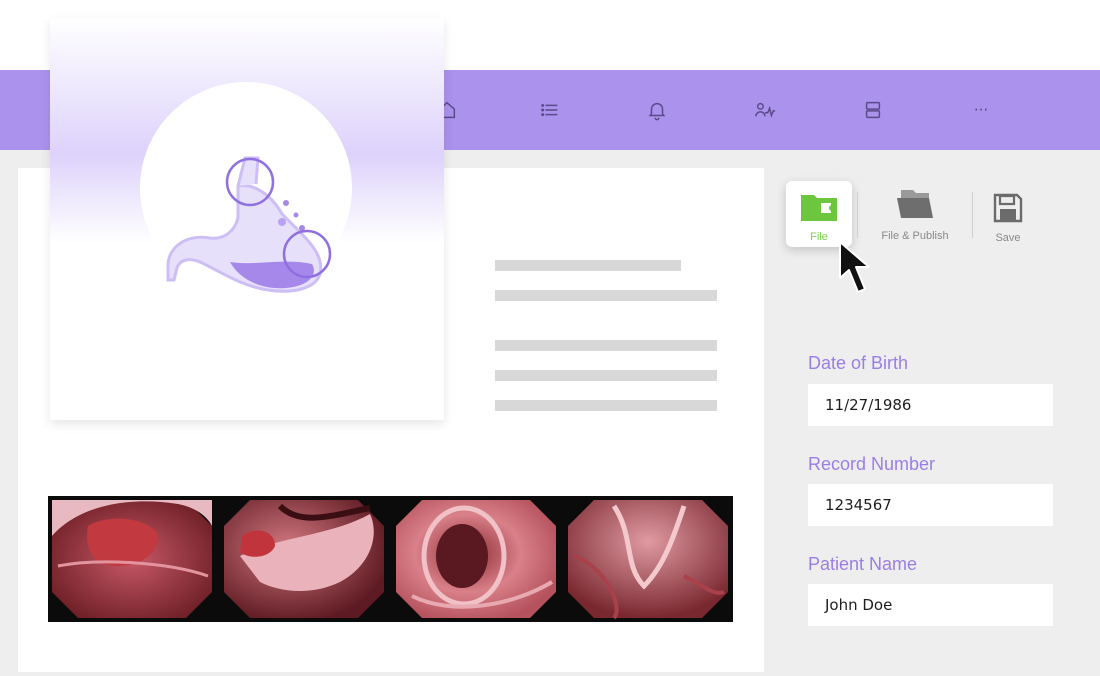  What do you see at coordinates (765, 110) in the screenshot?
I see `users-activity-icon` at bounding box center [765, 110].